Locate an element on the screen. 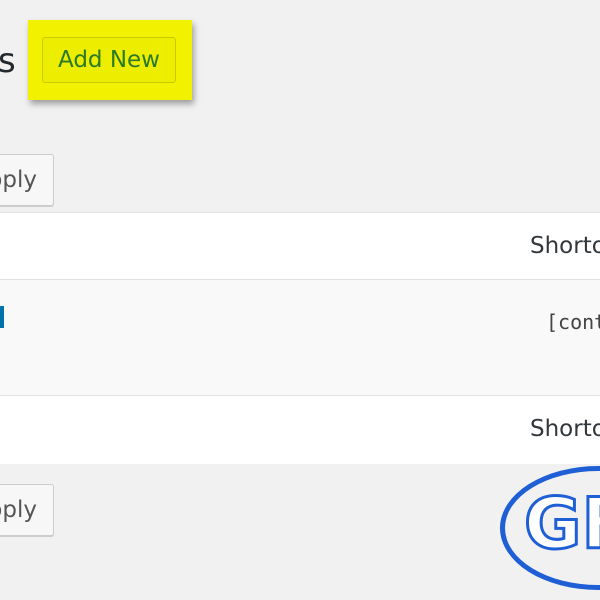 The image size is (600, 600). page-title: s is located at coordinates (8, 61).